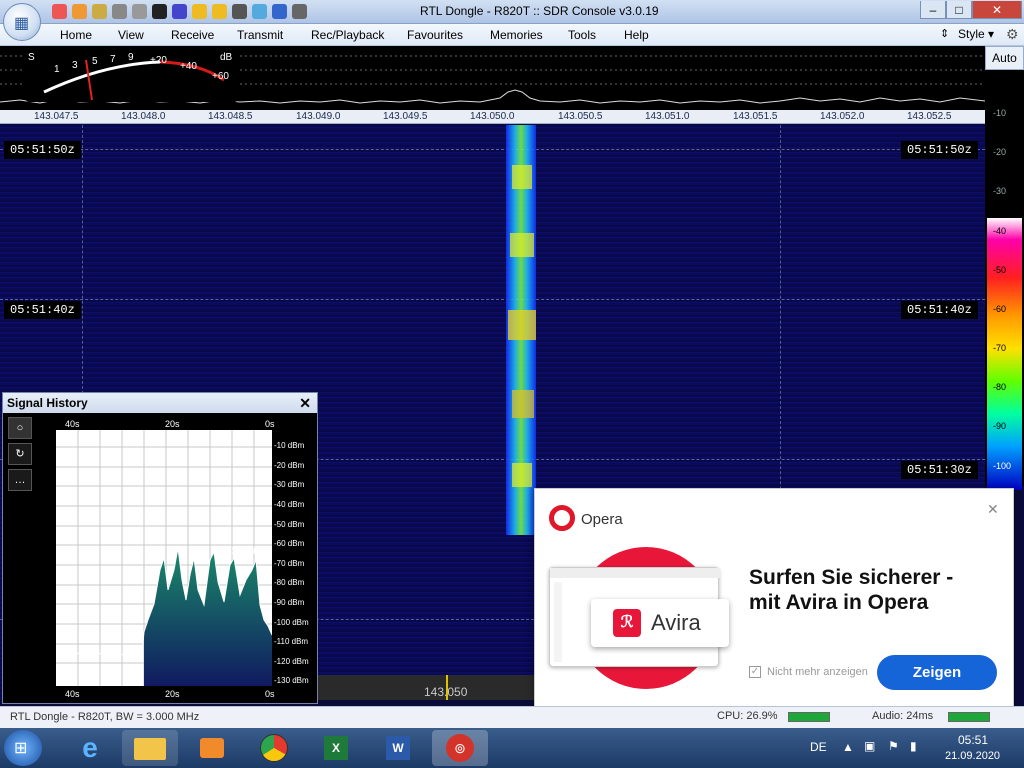 The width and height of the screenshot is (1024, 768). I want to click on zeigen-button: Zeigen, so click(937, 672).